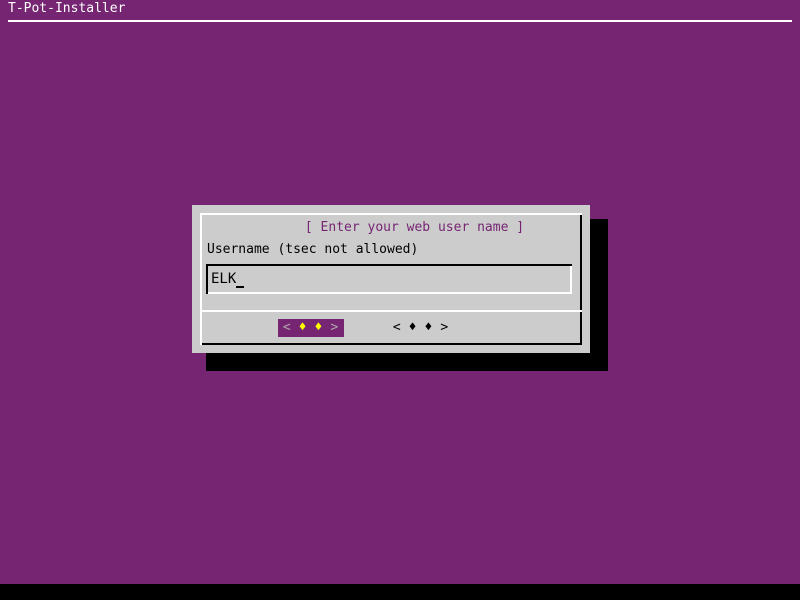  Describe the element at coordinates (421, 328) in the screenshot. I see `cancel-button: < ♦ ♦ >` at that location.